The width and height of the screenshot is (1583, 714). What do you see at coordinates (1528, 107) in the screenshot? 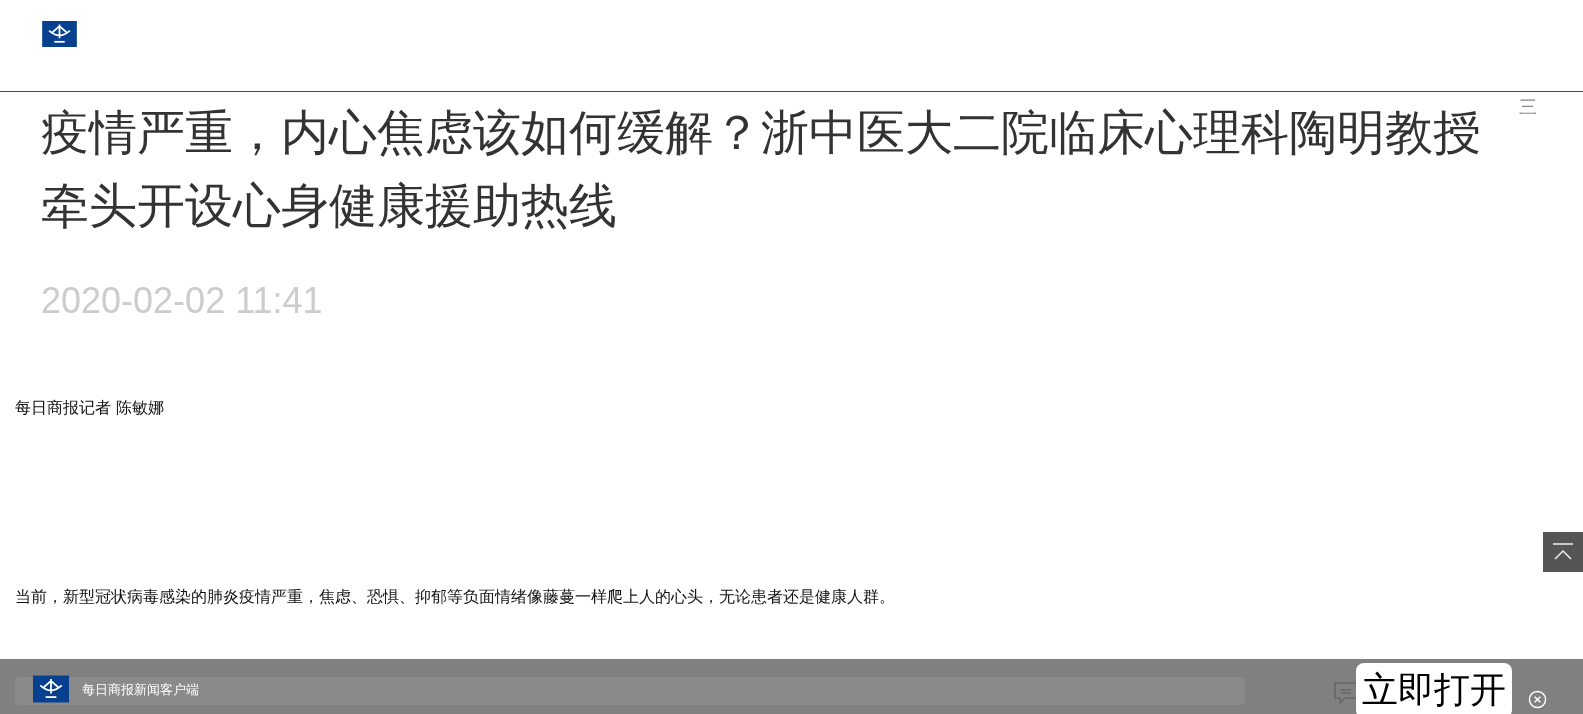
I see `menu-icon: 三` at bounding box center [1528, 107].